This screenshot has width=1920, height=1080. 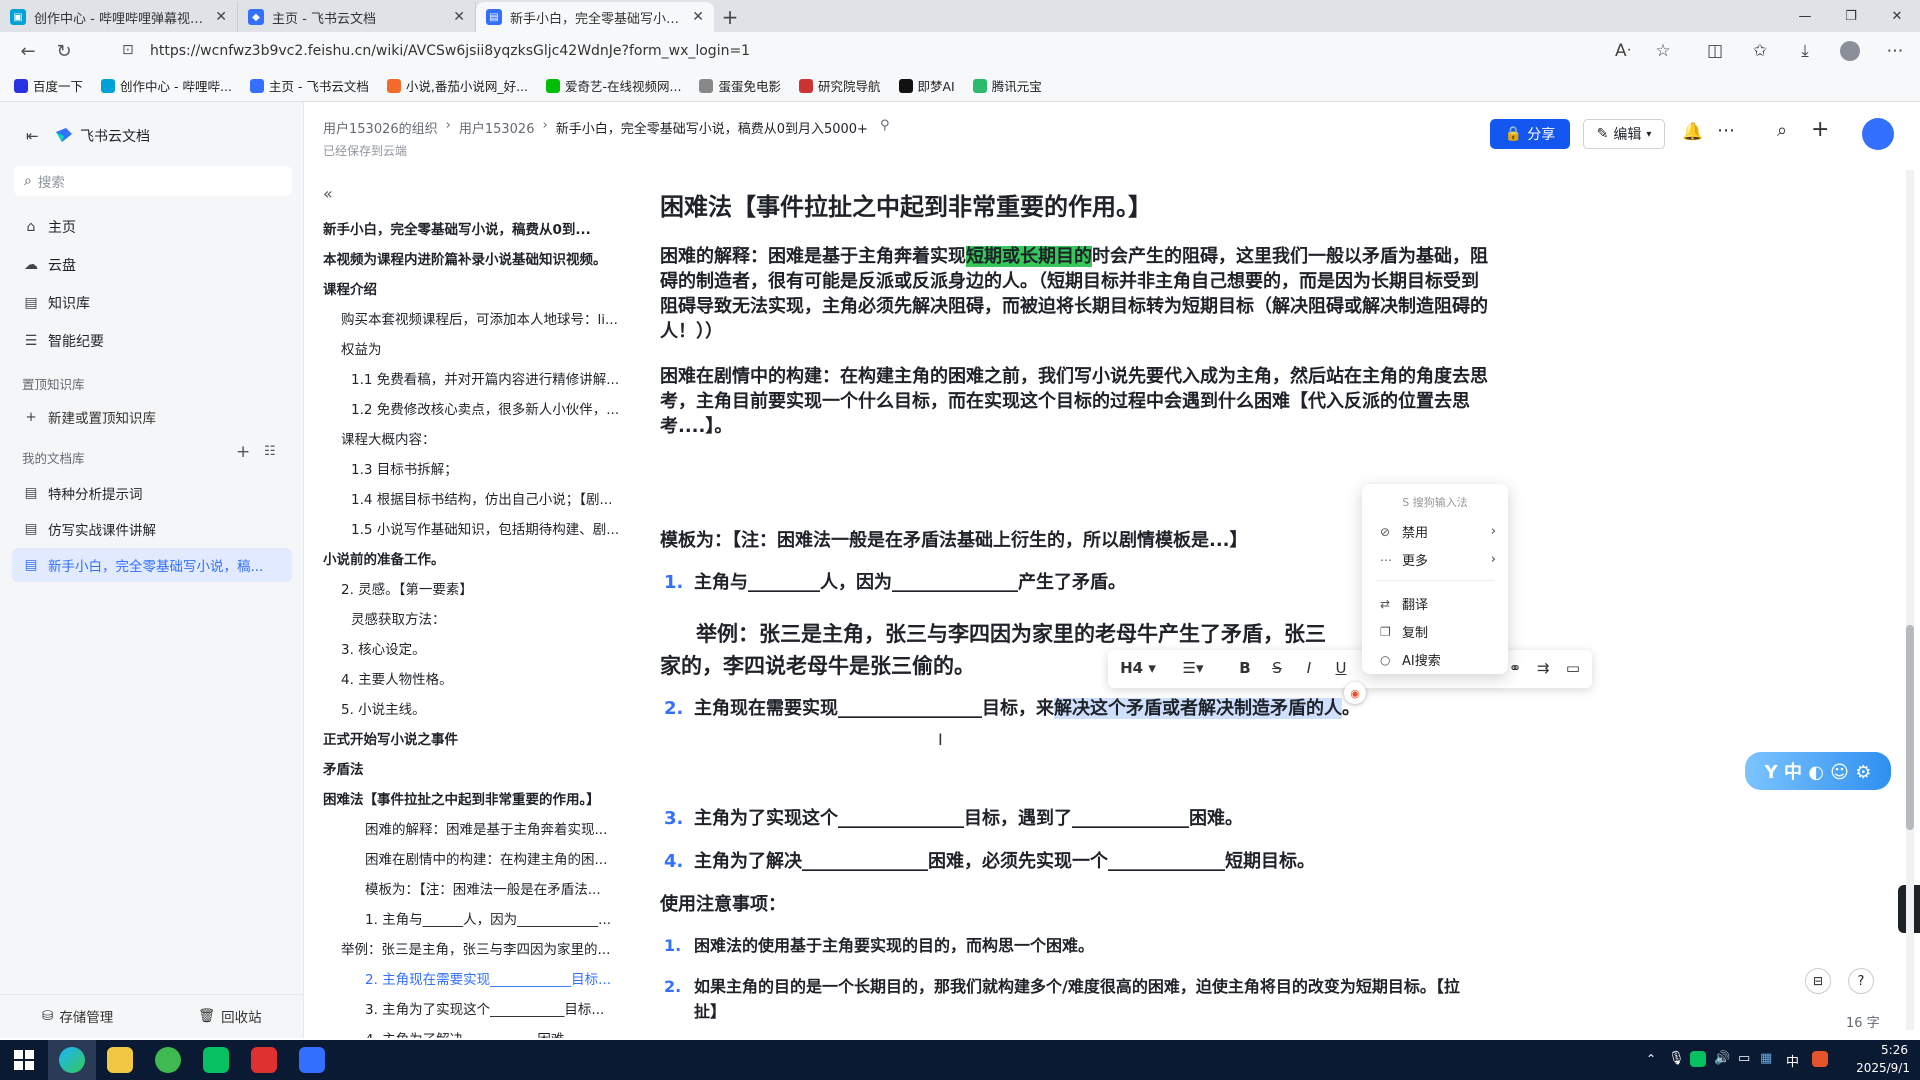 I want to click on feishu-app-icon, so click(x=312, y=1060).